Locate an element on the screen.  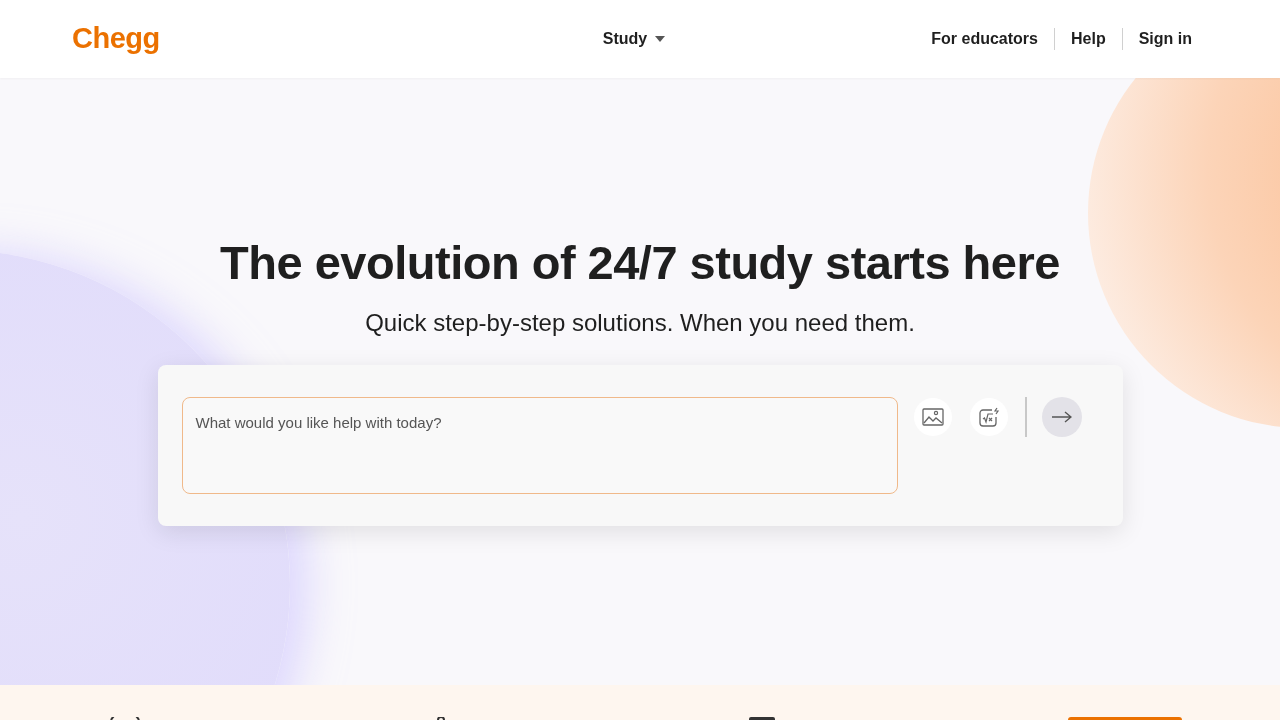
submit-button is located at coordinates (1061, 417).